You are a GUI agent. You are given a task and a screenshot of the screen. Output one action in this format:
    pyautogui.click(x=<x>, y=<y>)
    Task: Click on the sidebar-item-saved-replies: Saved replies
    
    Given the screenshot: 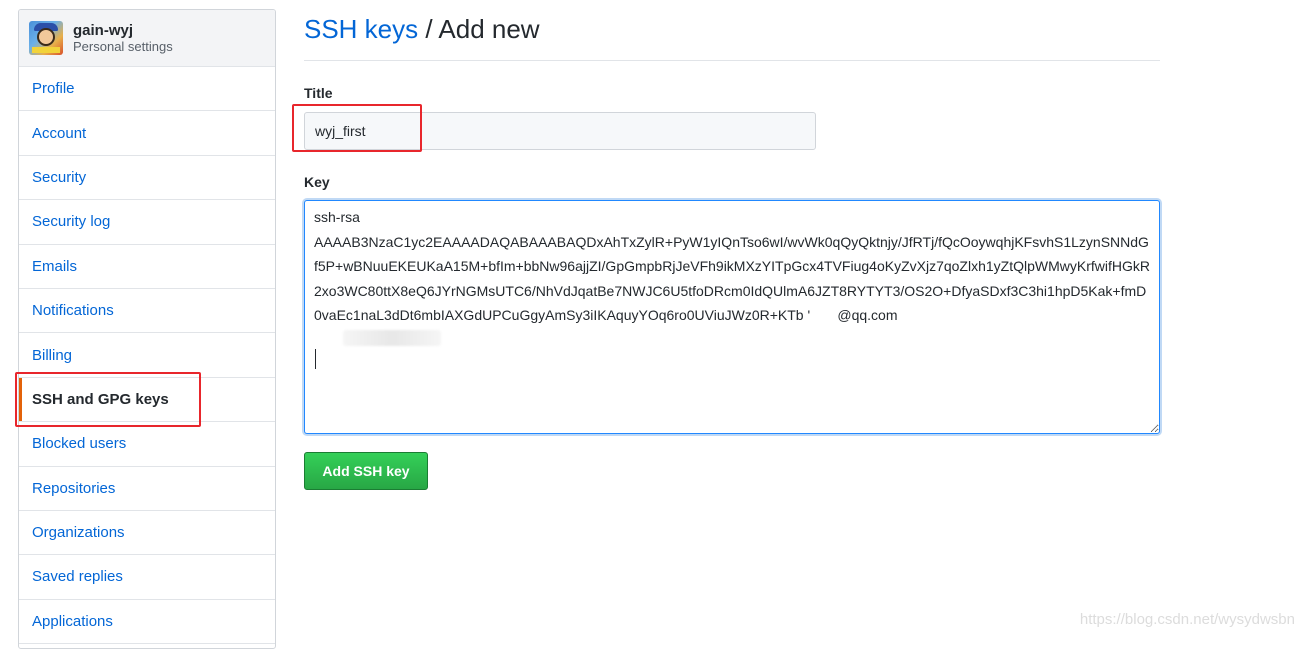 What is the action you would take?
    pyautogui.click(x=147, y=577)
    